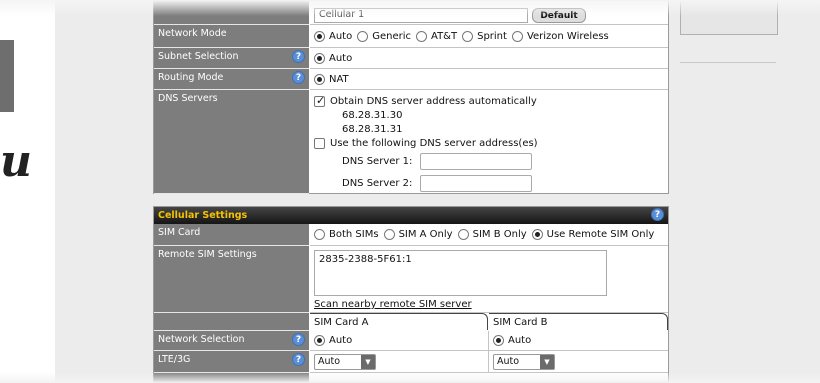  Describe the element at coordinates (411, 362) in the screenshot. I see `lte-3g-row: LTE/3G ? Auto ▼ Auto ▼` at that location.